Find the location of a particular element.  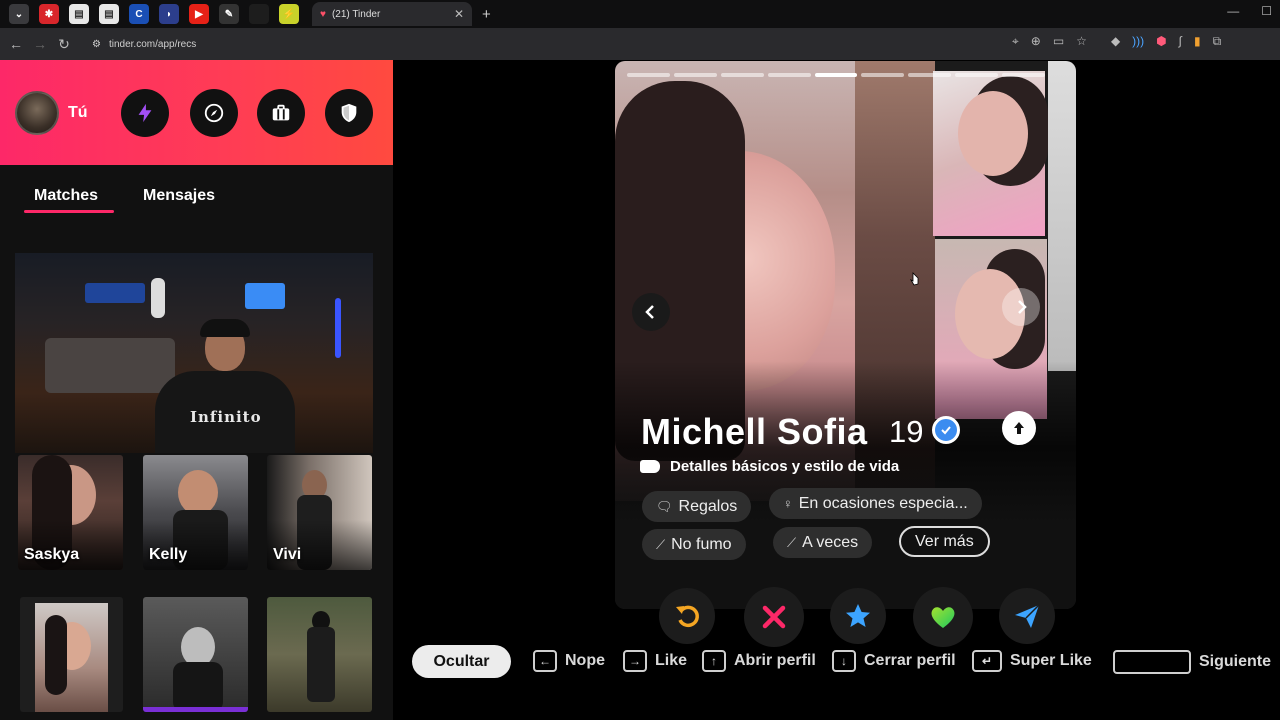

safety-button is located at coordinates (349, 113).